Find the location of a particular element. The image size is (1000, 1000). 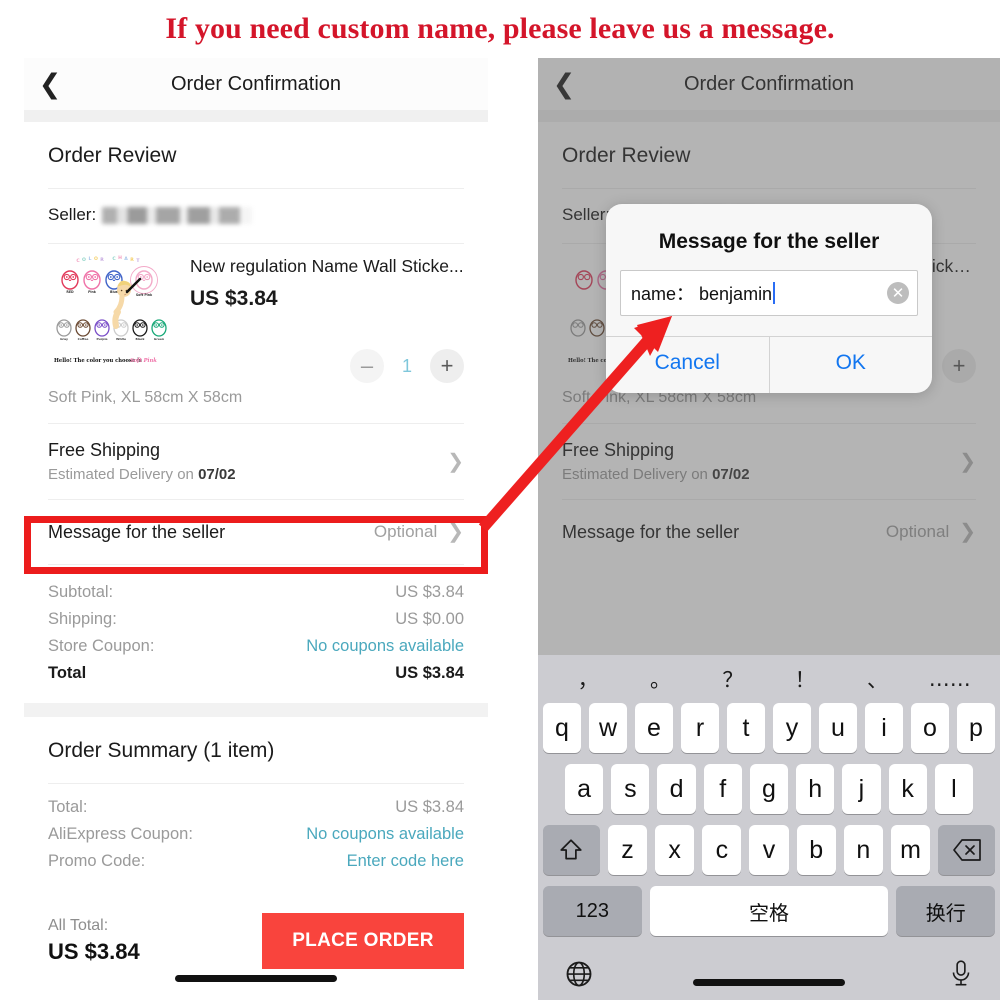

key-j: j is located at coordinates (861, 789).